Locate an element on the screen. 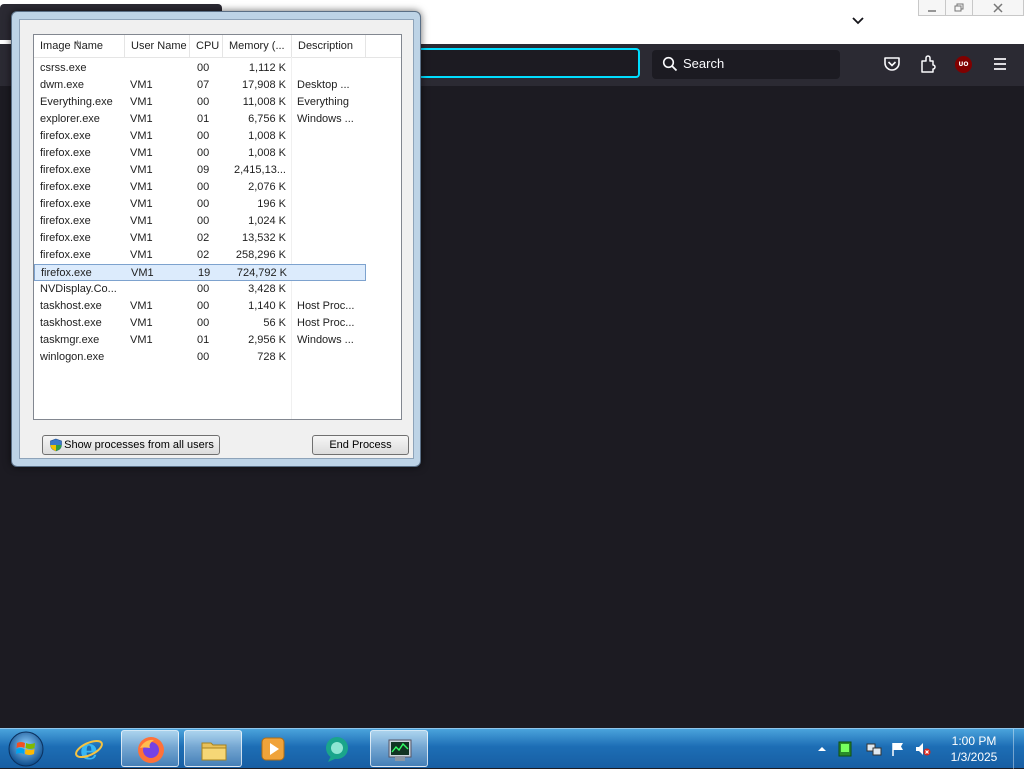  list-all-tabs-chevron-icon is located at coordinates (858, 20).